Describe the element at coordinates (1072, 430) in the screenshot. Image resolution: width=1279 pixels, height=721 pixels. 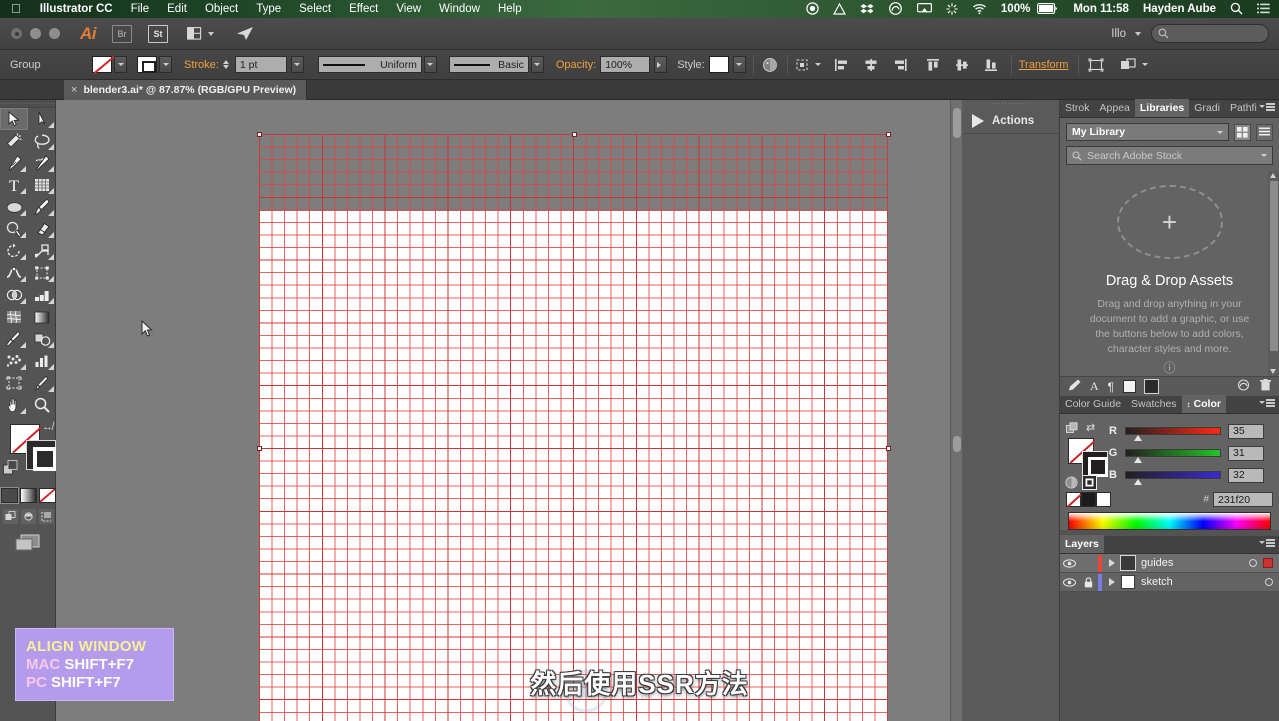
I see `fill-stroke-proxy-icon` at that location.